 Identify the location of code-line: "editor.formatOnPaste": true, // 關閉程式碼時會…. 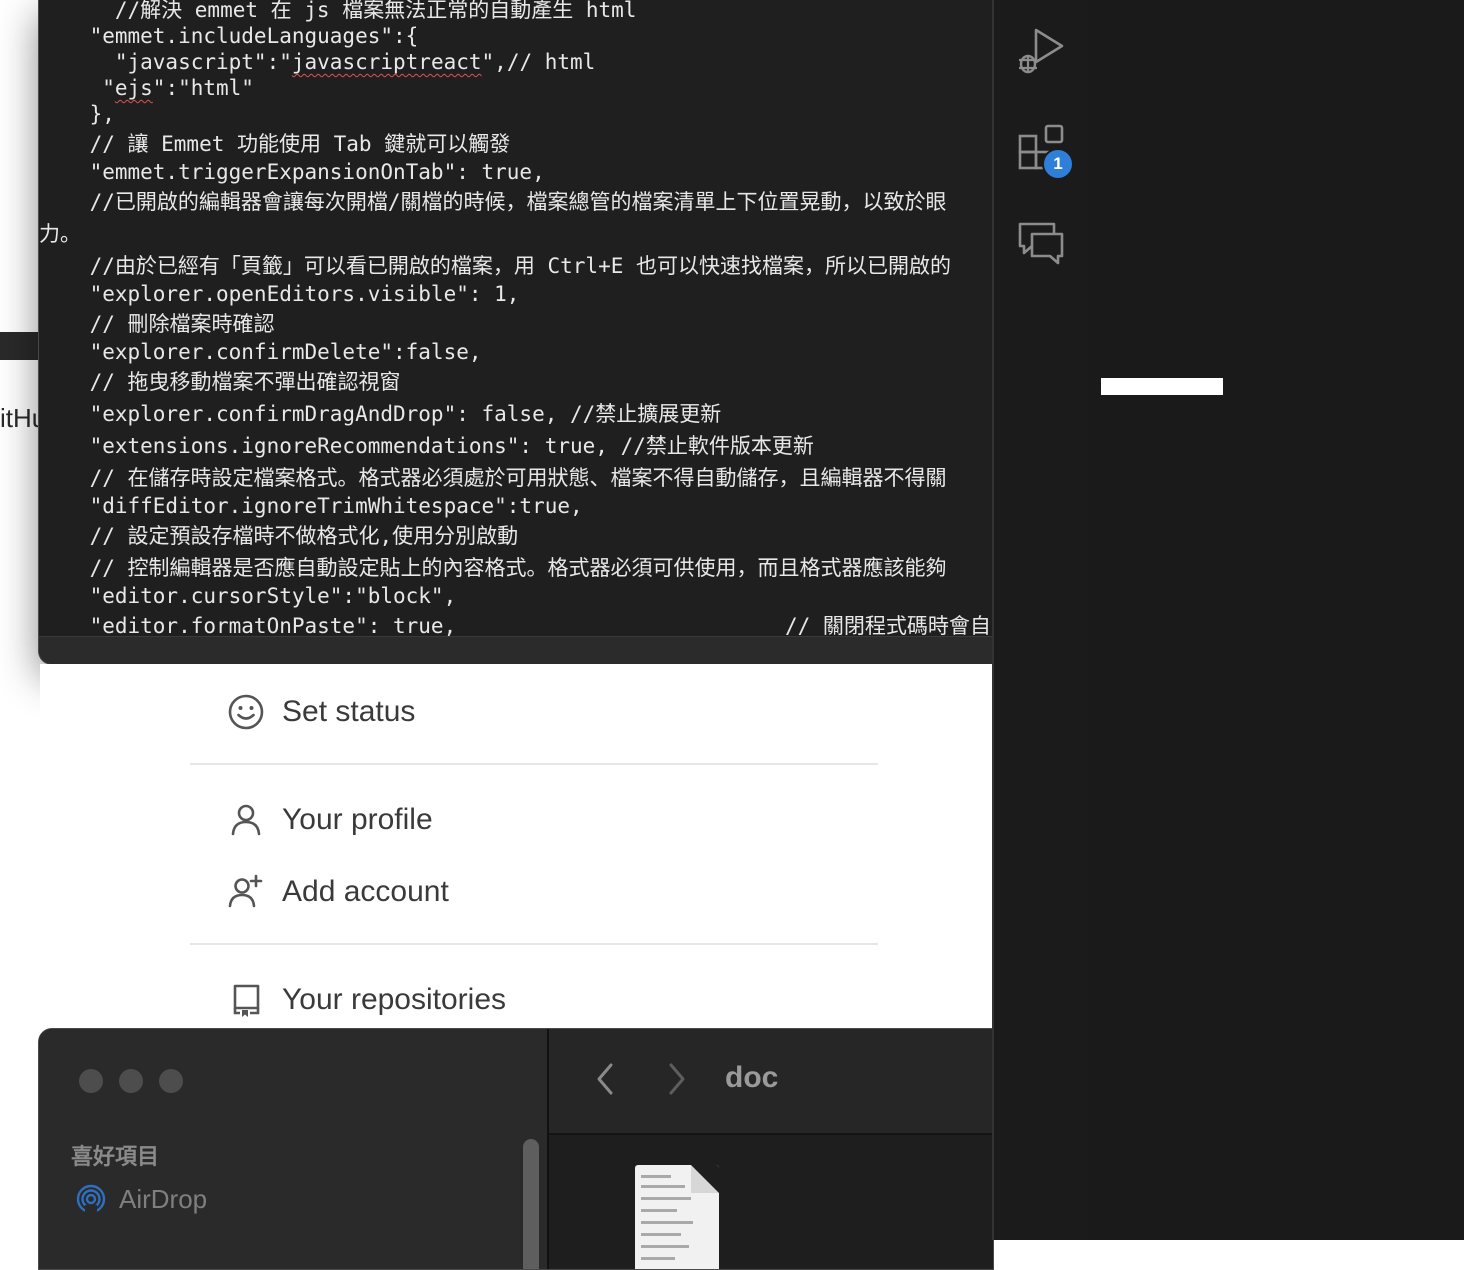
(515, 625).